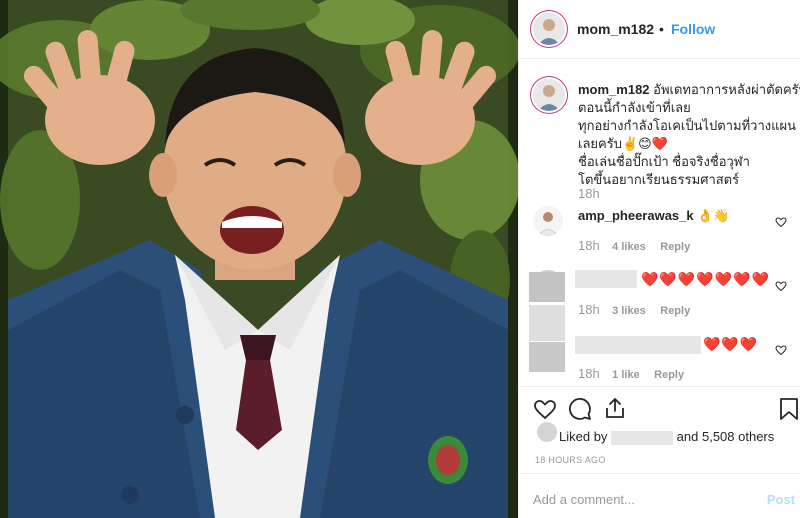 The height and width of the screenshot is (518, 800). What do you see at coordinates (580, 409) in the screenshot?
I see `comment-icon` at bounding box center [580, 409].